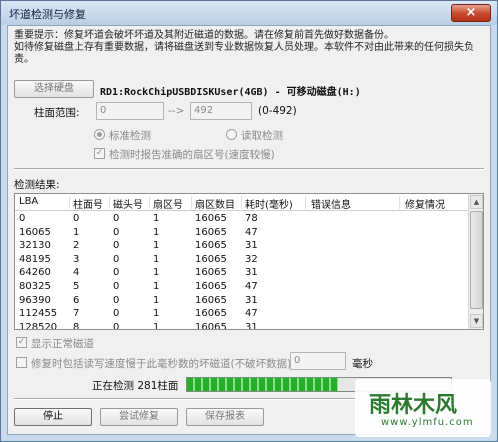 The image size is (498, 442). What do you see at coordinates (318, 361) in the screenshot?
I see `slow-threshold-input: 0` at bounding box center [318, 361].